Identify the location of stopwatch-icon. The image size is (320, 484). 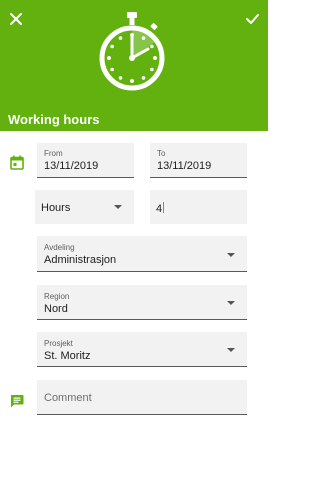
(132, 51).